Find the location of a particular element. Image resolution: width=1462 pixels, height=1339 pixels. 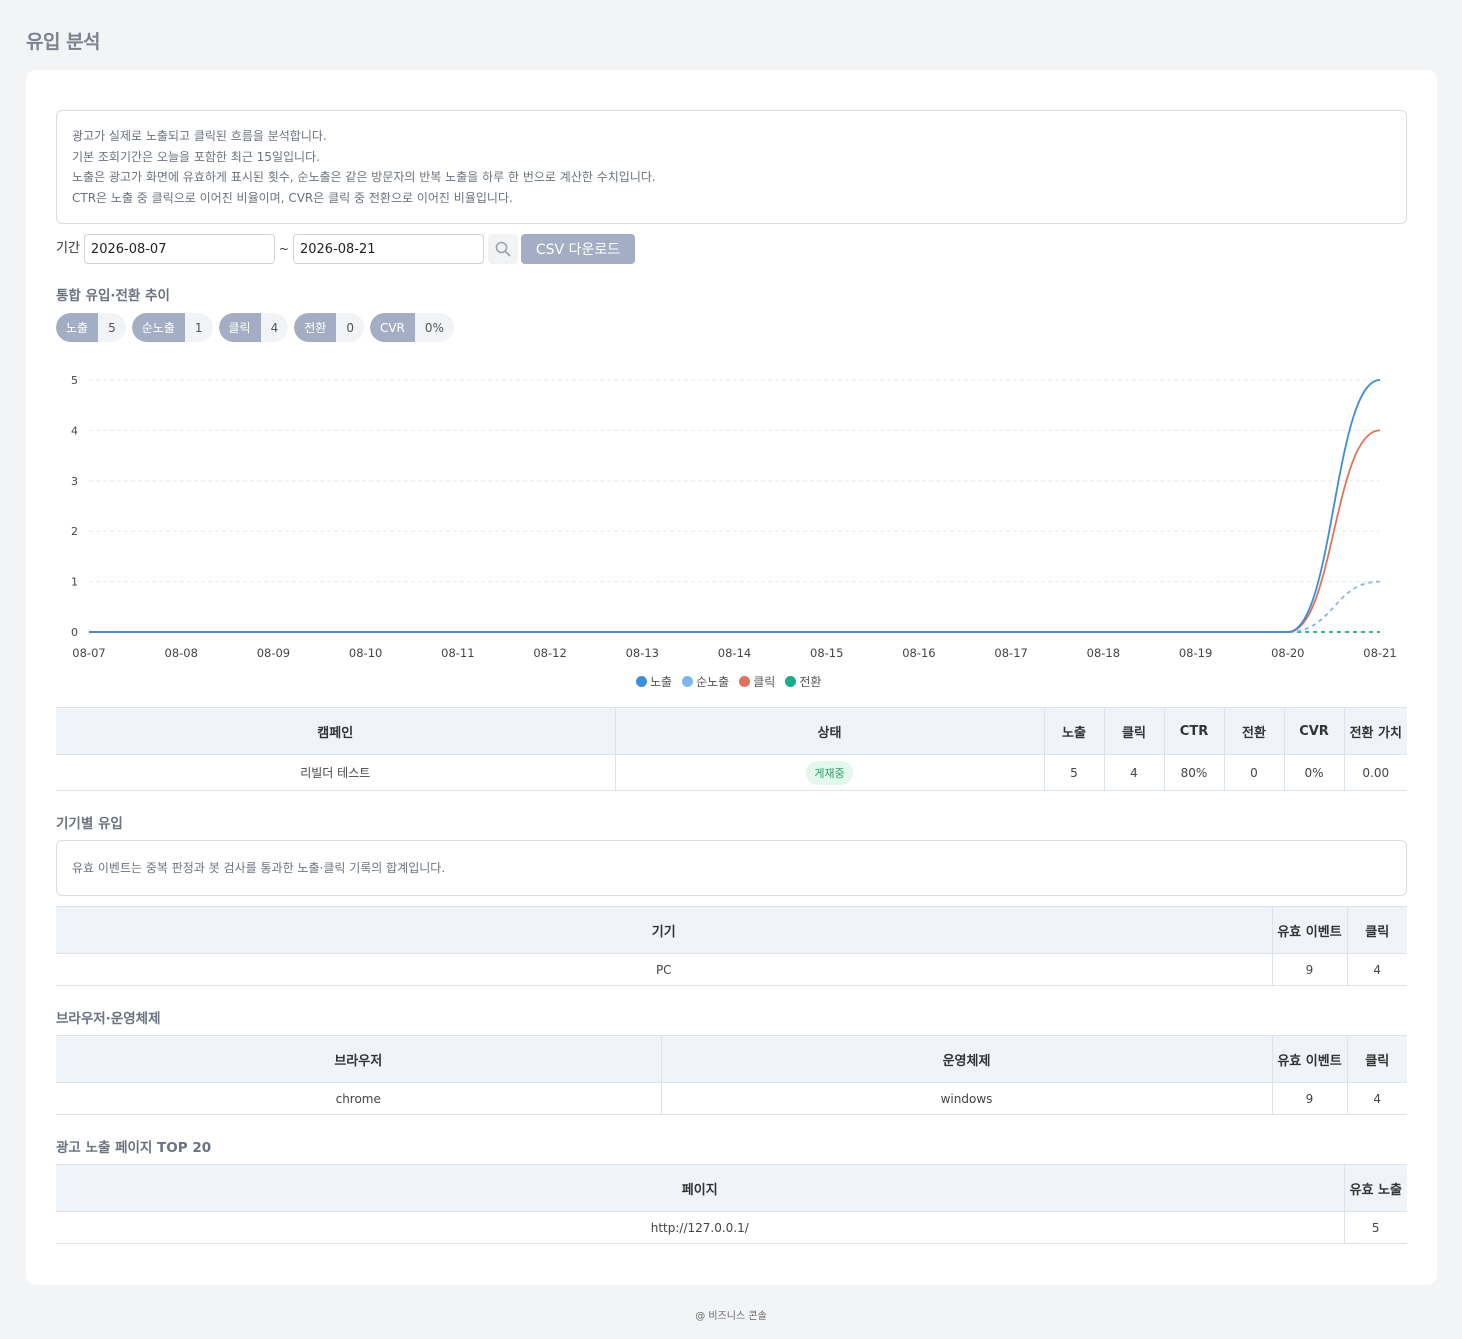

x-tick-label: 08-15 is located at coordinates (826, 653).